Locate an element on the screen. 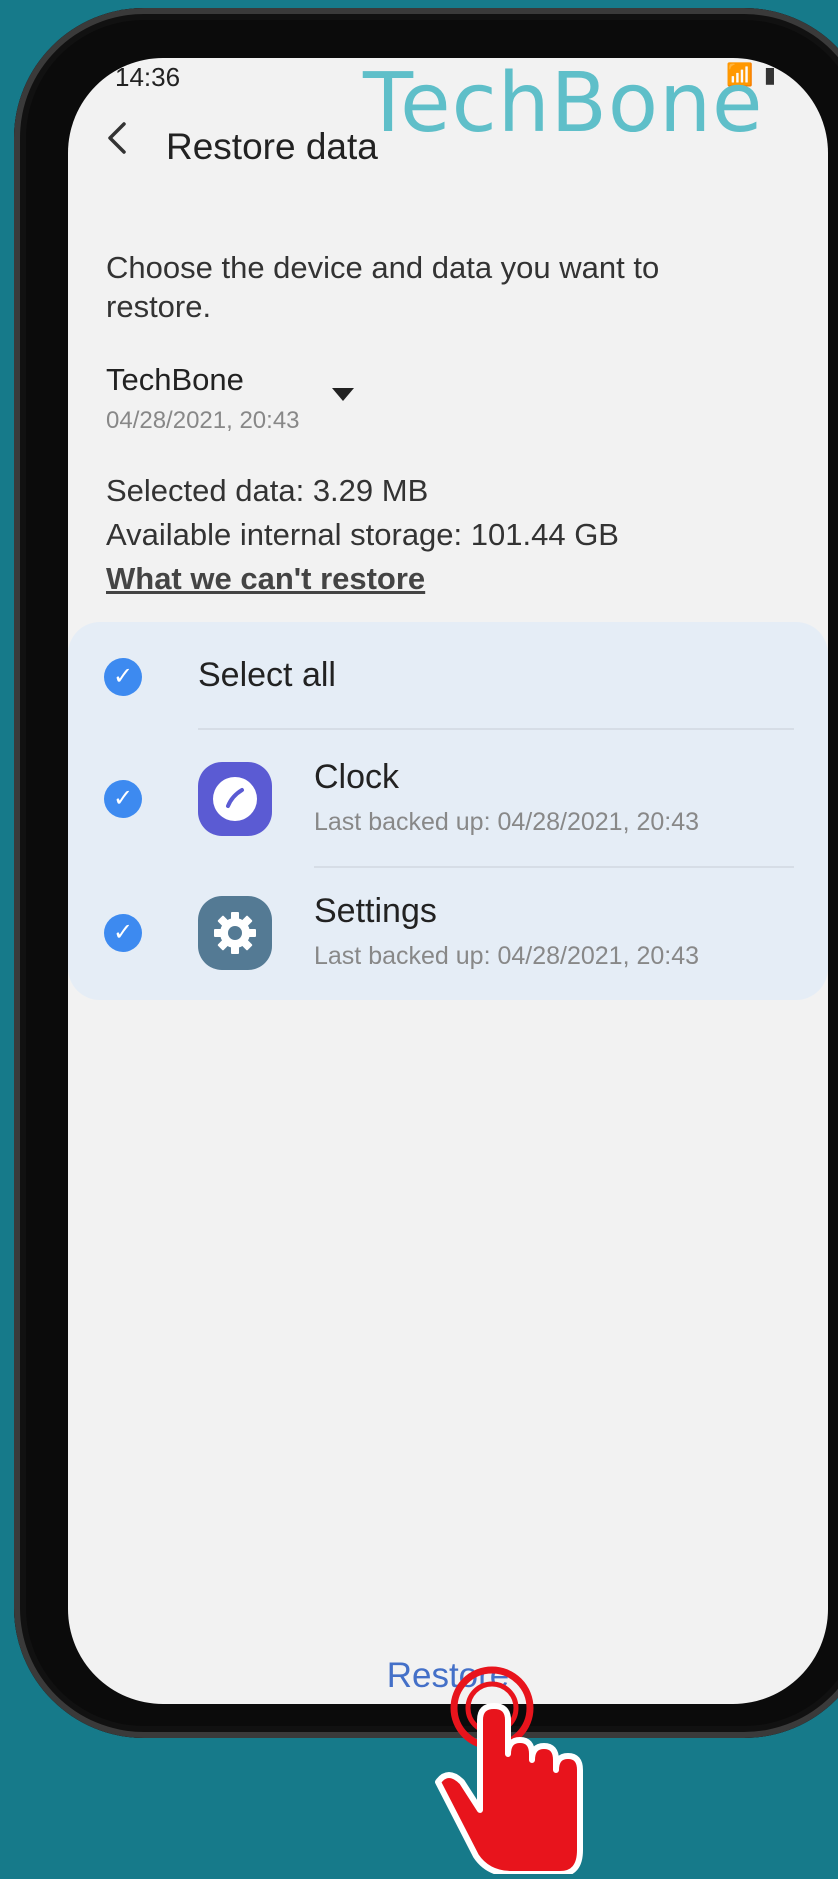 The height and width of the screenshot is (1879, 838). device-name: TechBone is located at coordinates (175, 380).